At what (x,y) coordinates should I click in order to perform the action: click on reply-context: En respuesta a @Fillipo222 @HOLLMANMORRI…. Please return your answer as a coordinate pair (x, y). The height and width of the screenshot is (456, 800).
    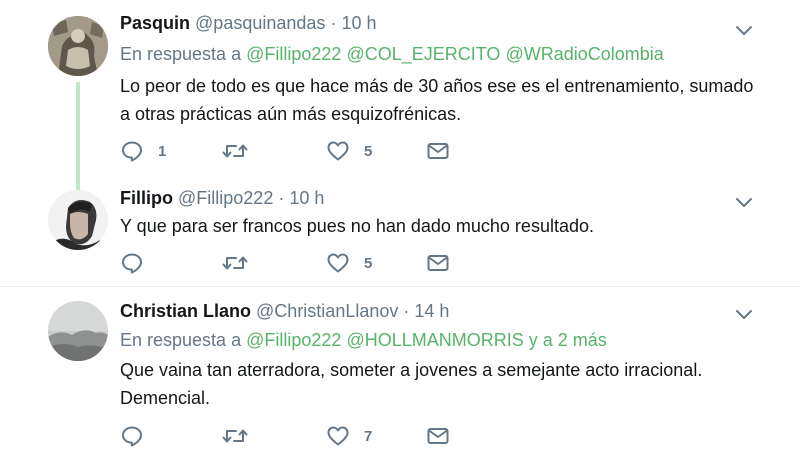
    Looking at the image, I should click on (363, 340).